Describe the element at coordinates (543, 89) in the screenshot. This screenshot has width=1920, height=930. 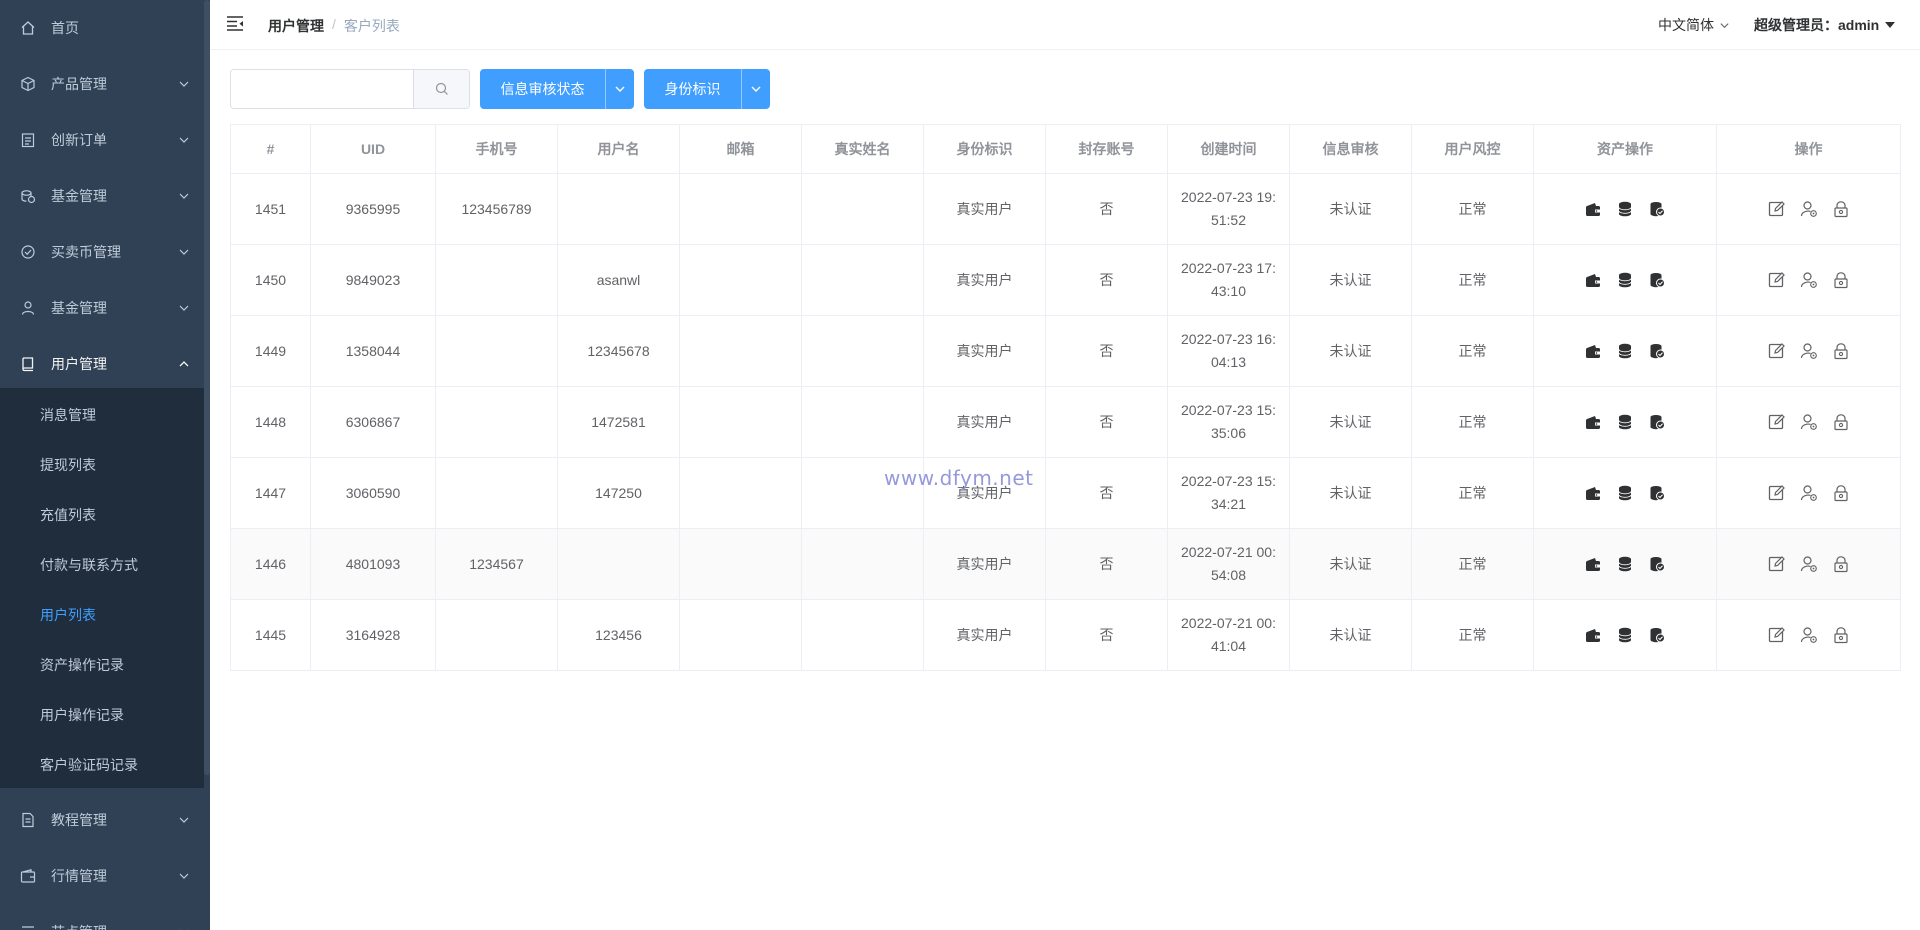
I see `filter-audit-status-button: 信息审核状态` at that location.